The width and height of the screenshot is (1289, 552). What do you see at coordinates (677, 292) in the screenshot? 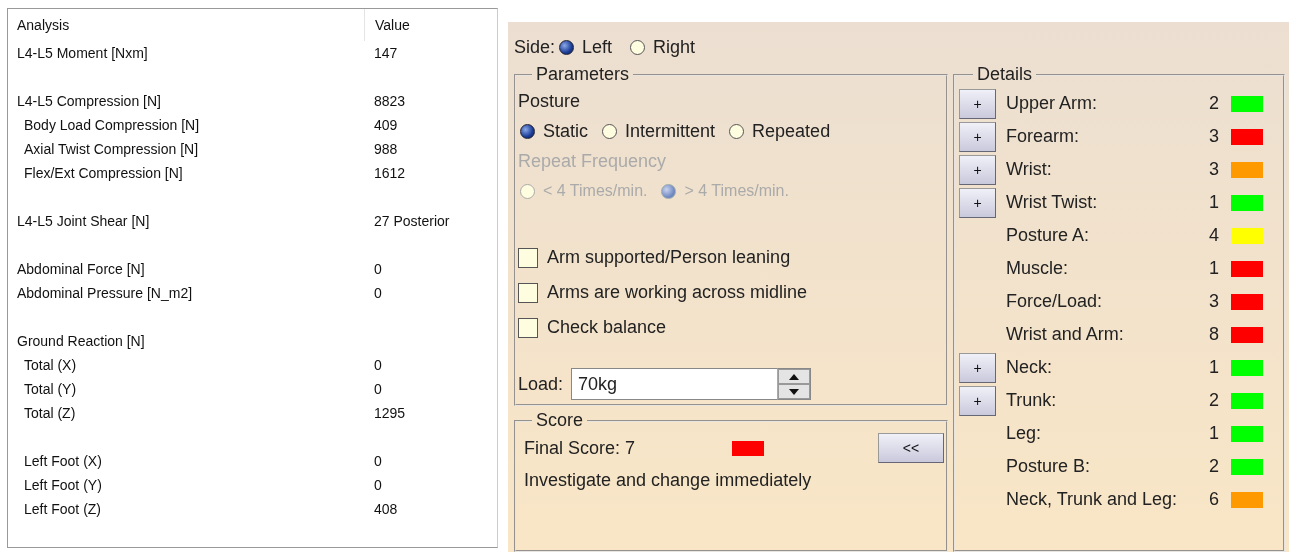
I see `checkbox-label: Arms are working across midline` at bounding box center [677, 292].